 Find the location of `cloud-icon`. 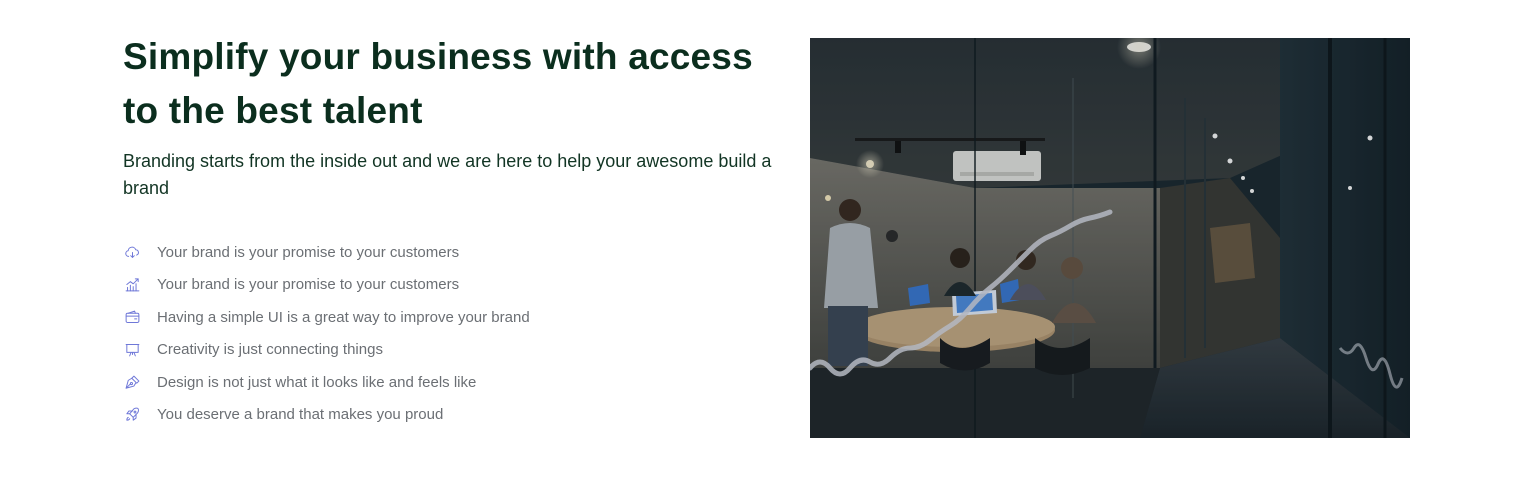

cloud-icon is located at coordinates (132, 252).